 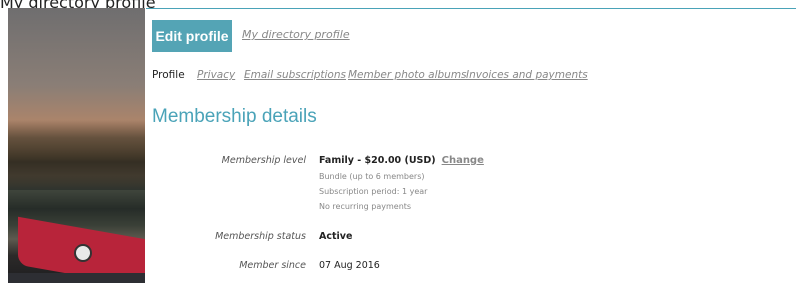 What do you see at coordinates (192, 36) in the screenshot?
I see `edit-profile-button: Edit profile` at bounding box center [192, 36].